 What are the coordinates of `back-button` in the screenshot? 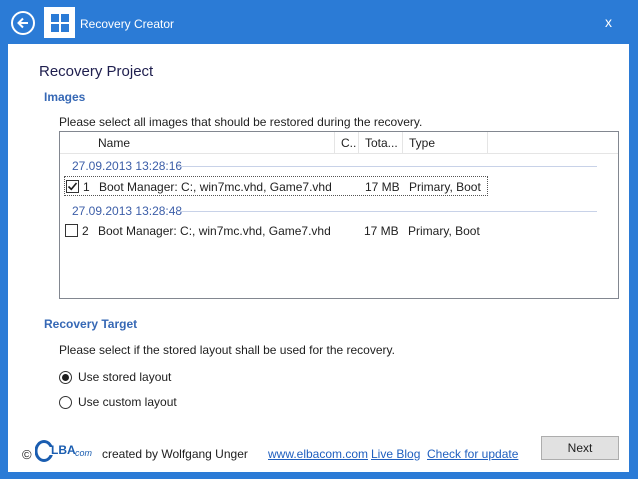 It's located at (23, 23).